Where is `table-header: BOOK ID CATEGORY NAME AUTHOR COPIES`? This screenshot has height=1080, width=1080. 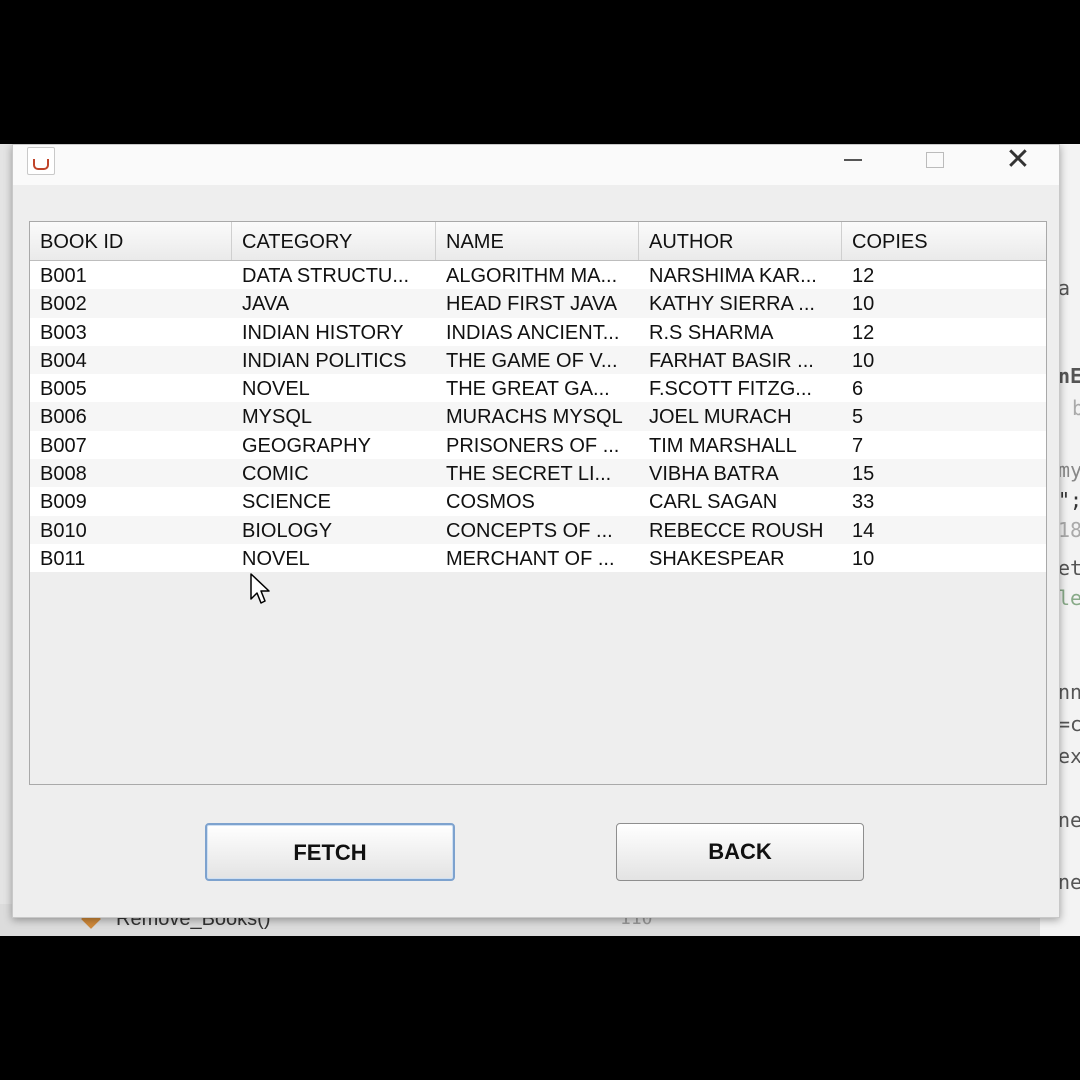 table-header: BOOK ID CATEGORY NAME AUTHOR COPIES is located at coordinates (538, 241).